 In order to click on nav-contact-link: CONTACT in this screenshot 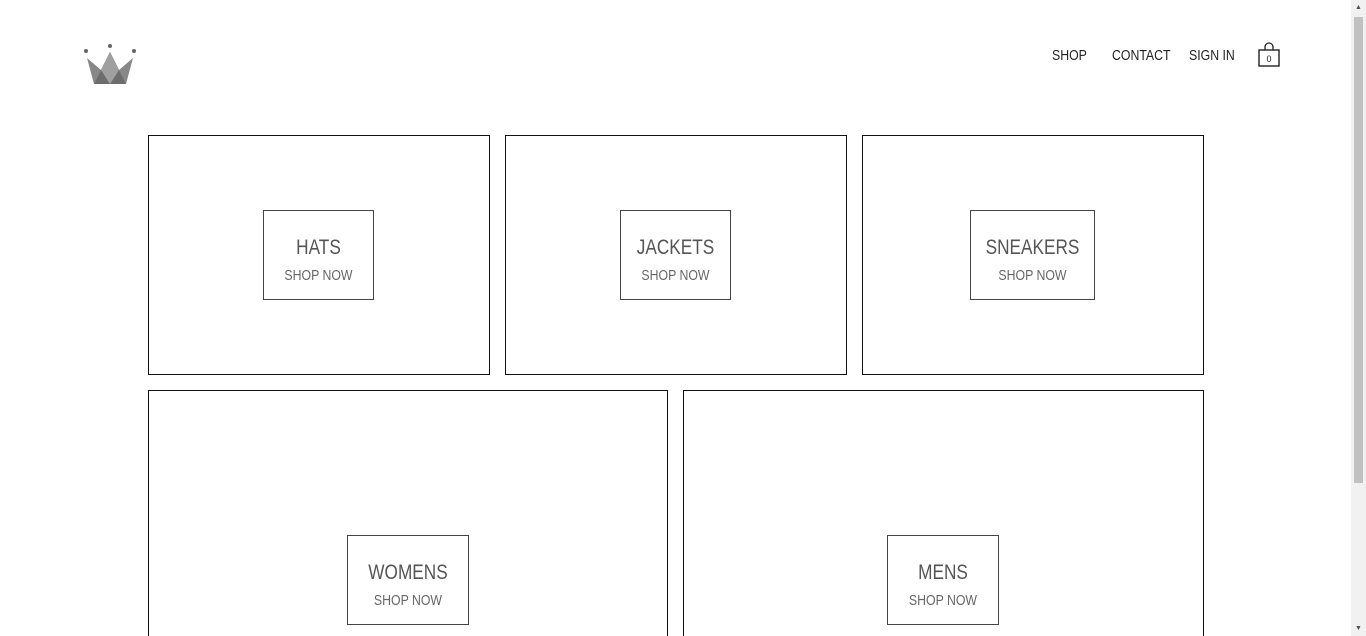, I will do `click(1141, 56)`.